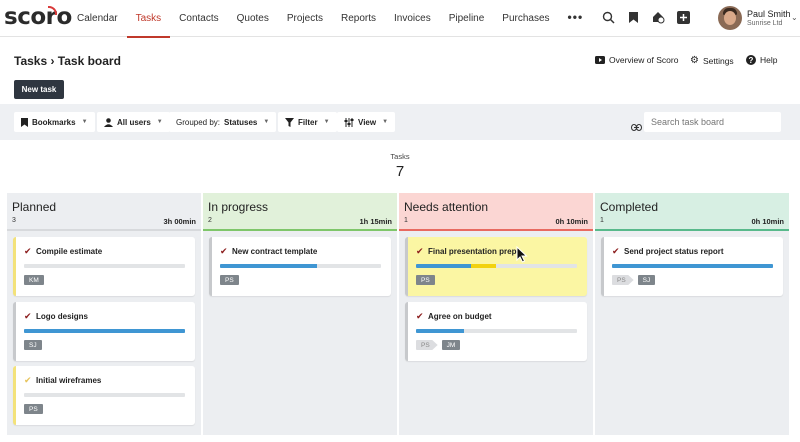 The width and height of the screenshot is (800, 442). What do you see at coordinates (645, 17) in the screenshot?
I see `top-actions` at bounding box center [645, 17].